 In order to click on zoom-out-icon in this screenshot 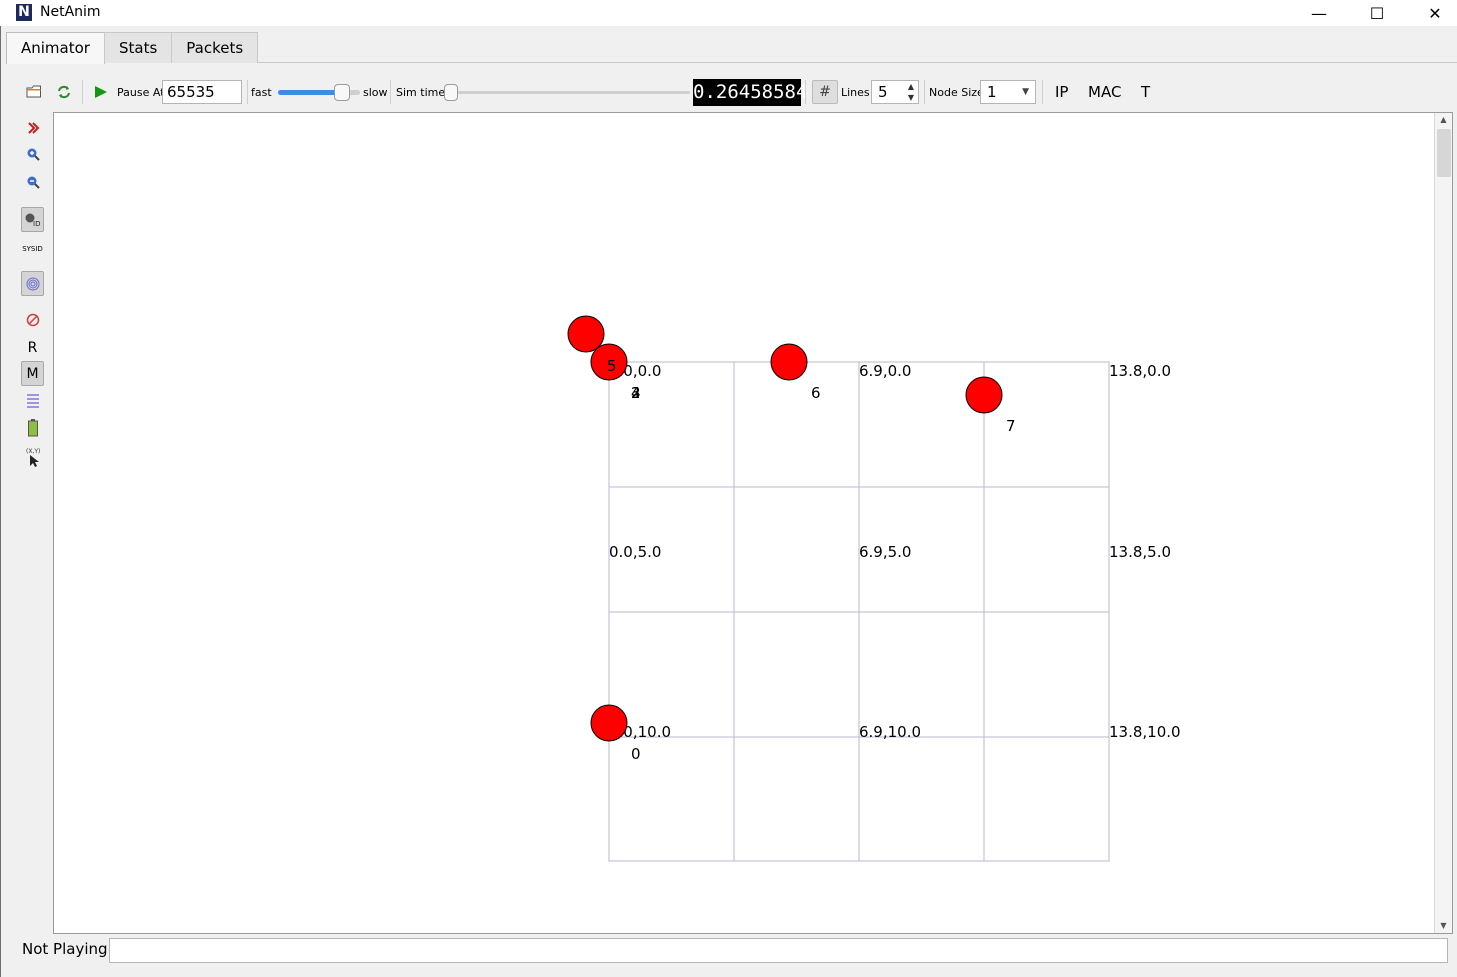, I will do `click(33, 182)`.